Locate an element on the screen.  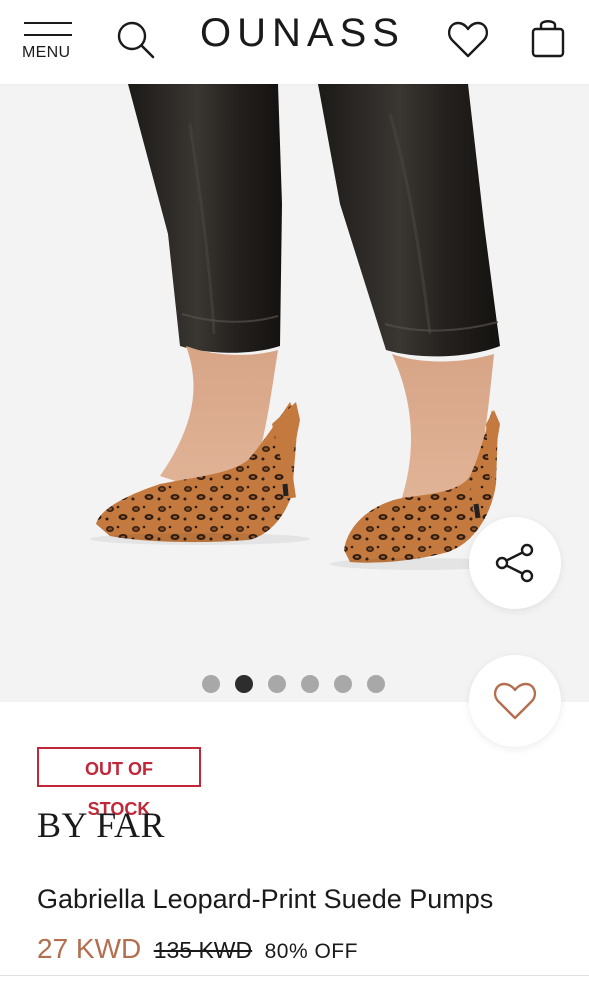
bag-icon is located at coordinates (548, 39).